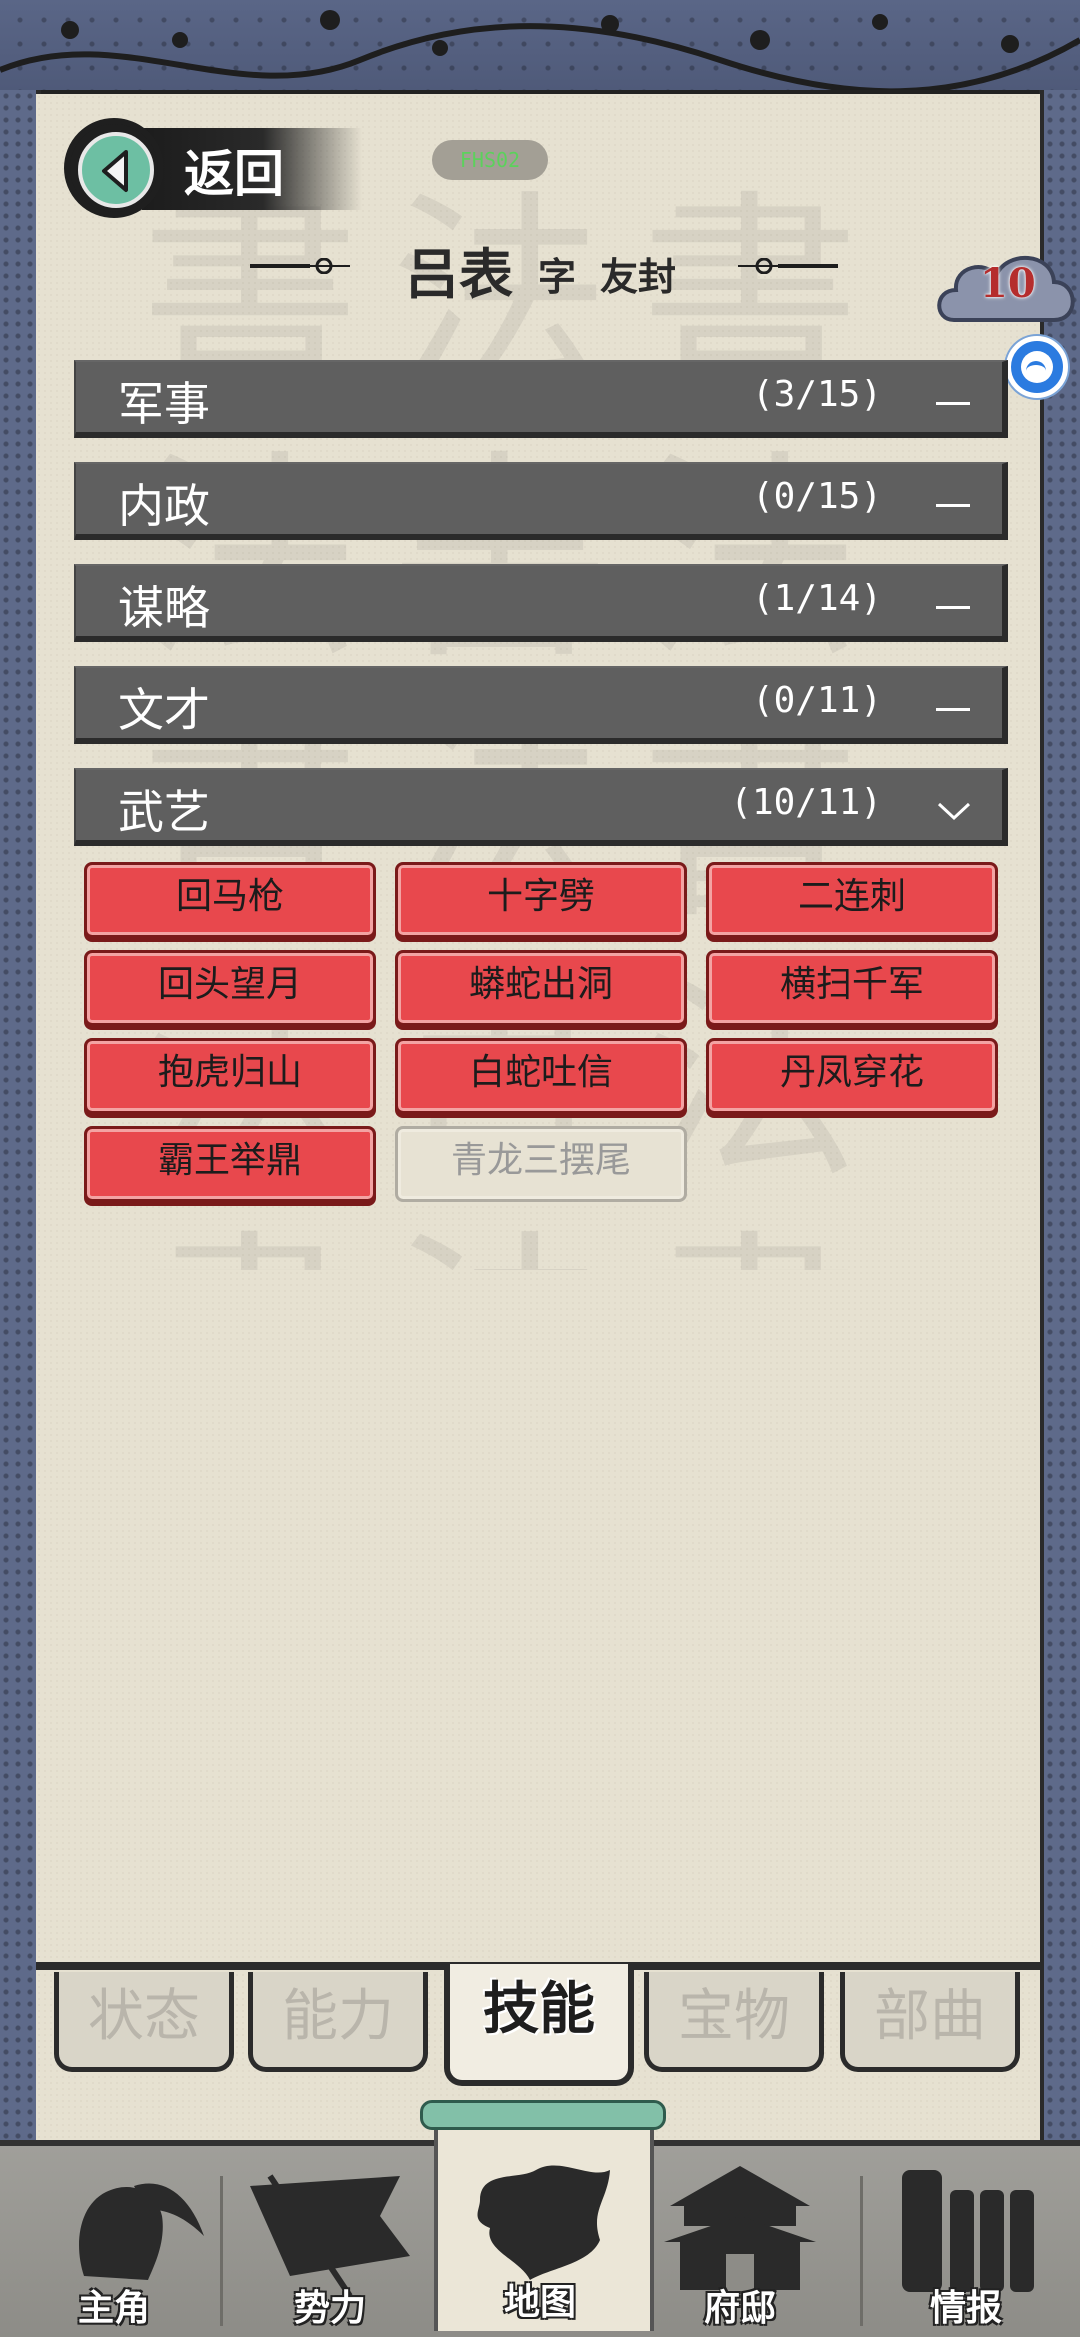  I want to click on skill-button: 横扫千军, so click(852, 988).